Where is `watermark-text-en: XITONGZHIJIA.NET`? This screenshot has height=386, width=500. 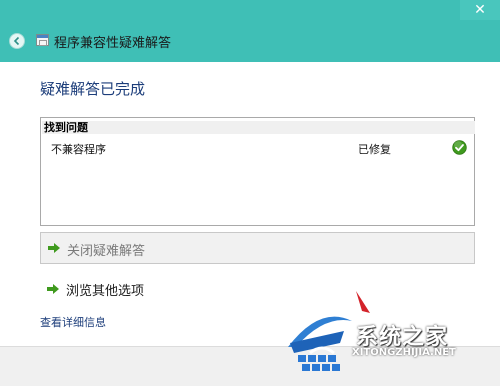 watermark-text-en: XITONGZHIJIA.NET is located at coordinates (404, 352).